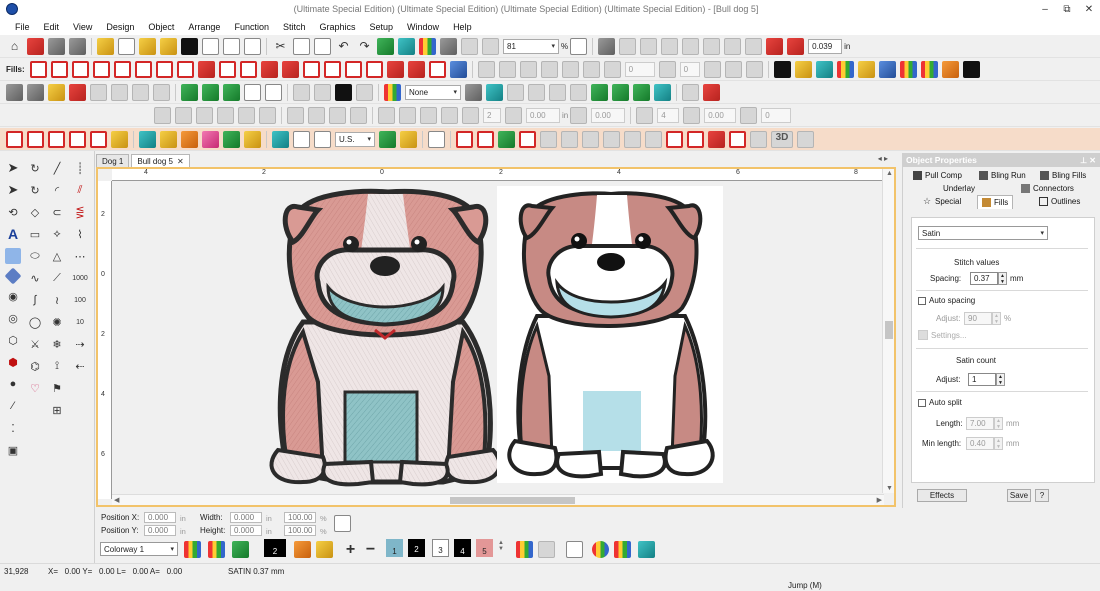 The height and width of the screenshot is (591, 1100). I want to click on wreath-icon, so click(645, 115).